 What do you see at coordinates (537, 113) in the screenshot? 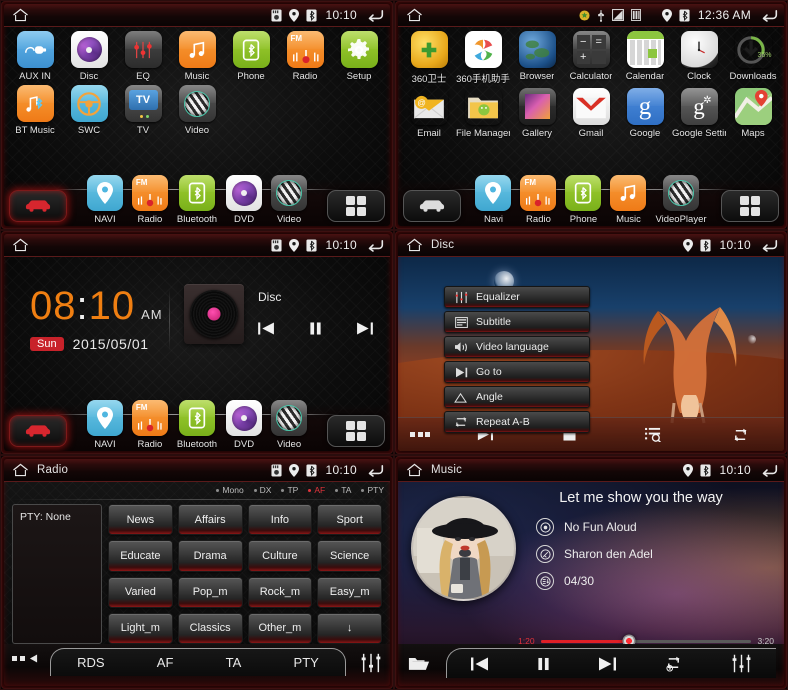
I see `app-gallery: Gallery` at bounding box center [537, 113].